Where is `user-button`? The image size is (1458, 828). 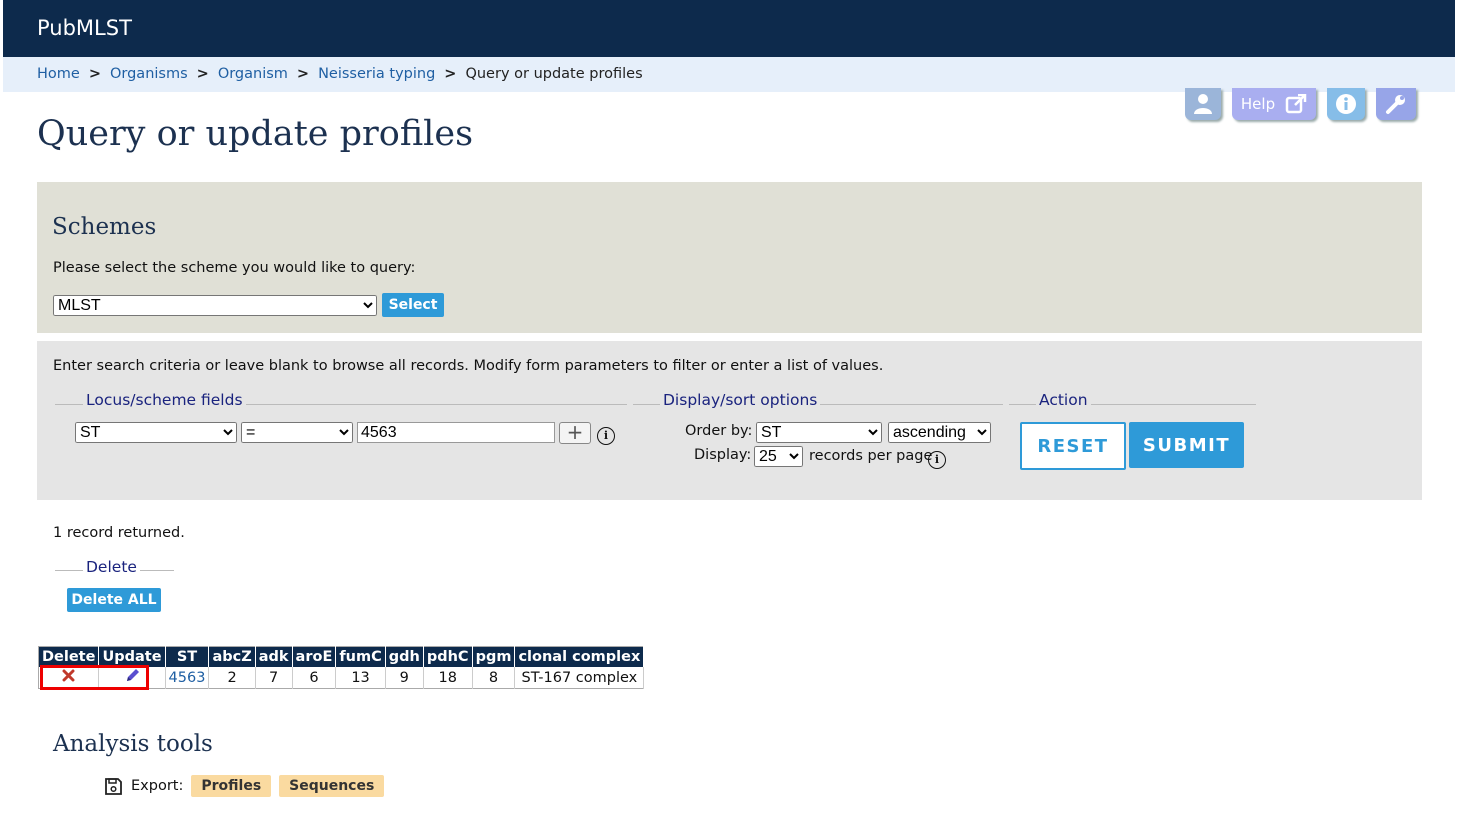
user-button is located at coordinates (1203, 104).